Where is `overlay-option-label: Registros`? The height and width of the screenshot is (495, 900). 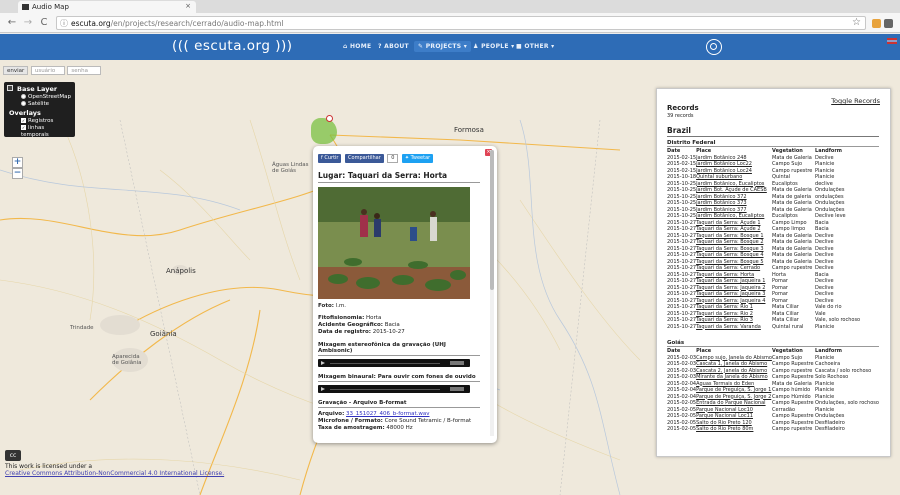
overlay-option-label: Registros is located at coordinates (41, 121).